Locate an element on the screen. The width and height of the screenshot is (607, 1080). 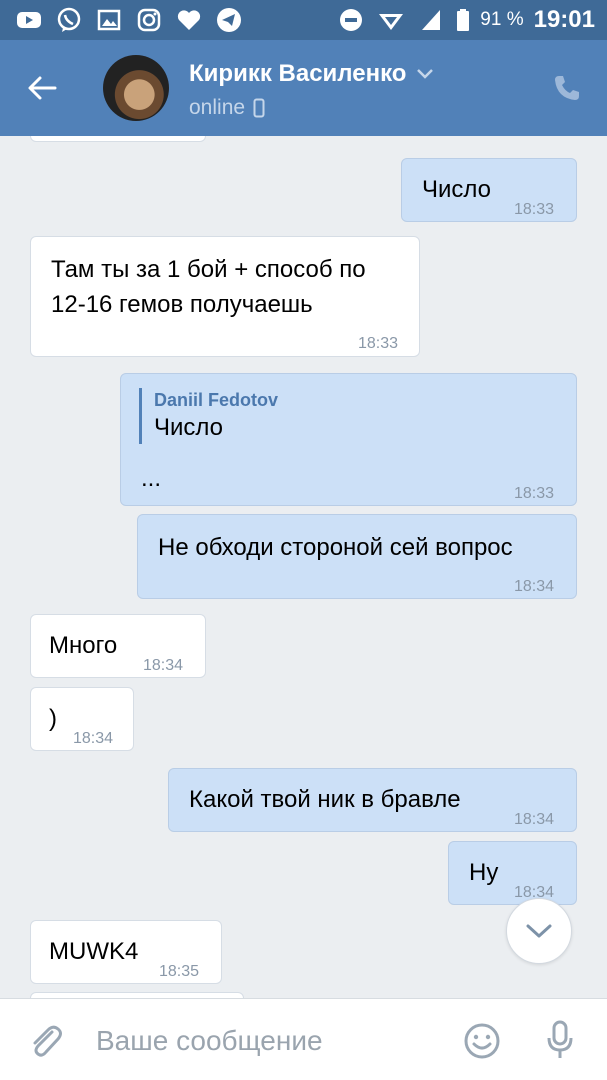
chat-header: Кирикк Василенко online is located at coordinates (303, 88).